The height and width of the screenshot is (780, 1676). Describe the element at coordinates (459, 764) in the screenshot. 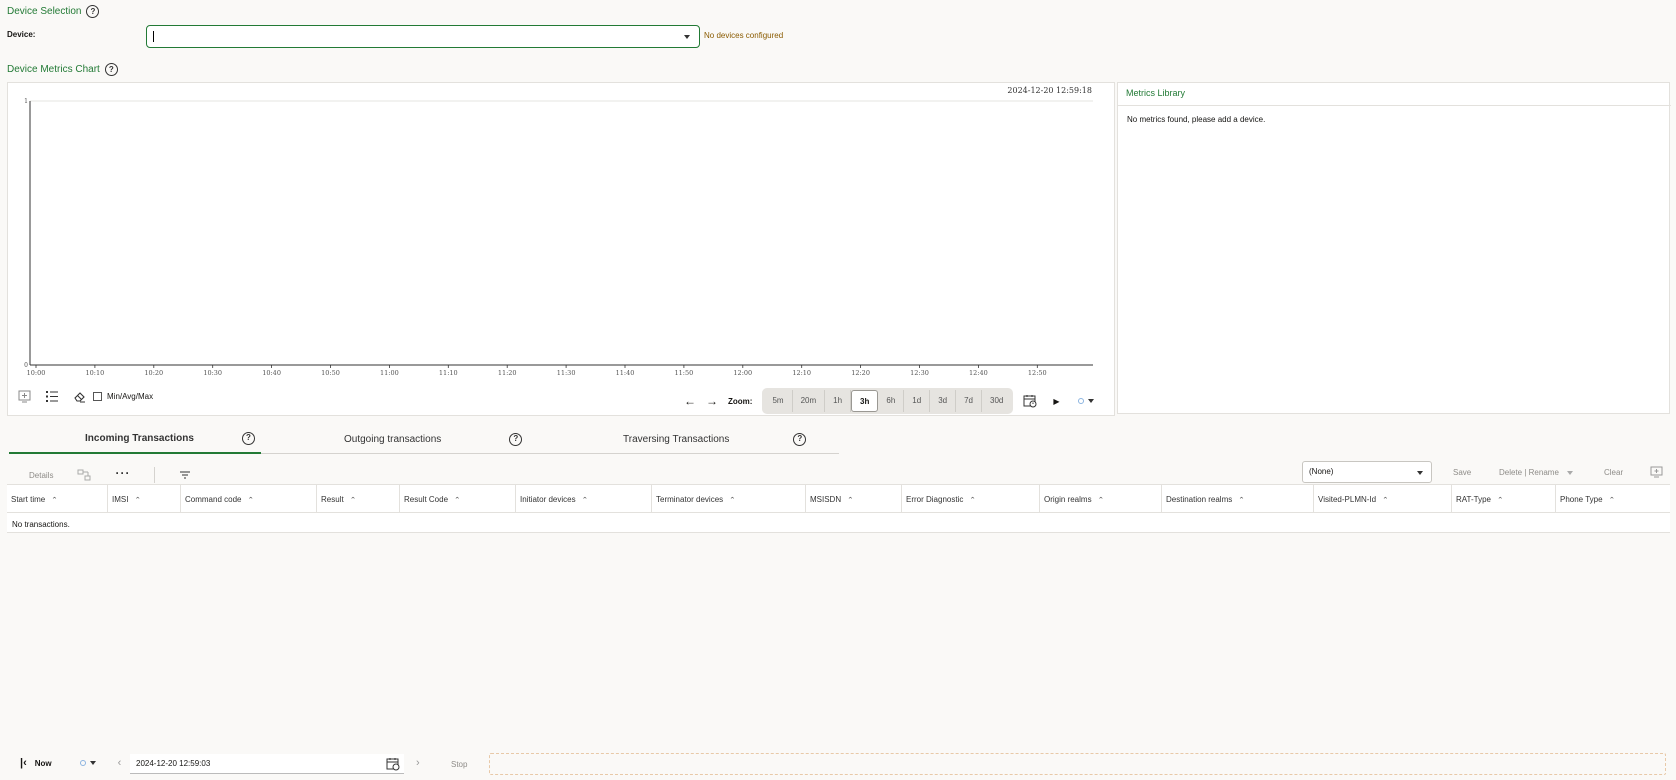

I see `stop-button: Stop` at that location.